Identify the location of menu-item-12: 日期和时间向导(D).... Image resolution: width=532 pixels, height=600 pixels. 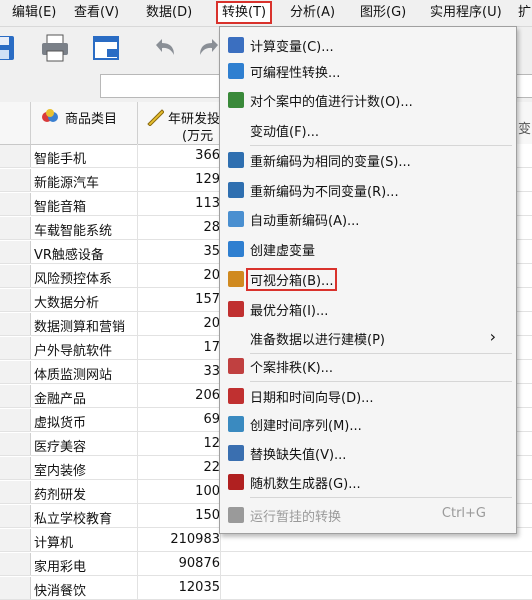
(368, 396).